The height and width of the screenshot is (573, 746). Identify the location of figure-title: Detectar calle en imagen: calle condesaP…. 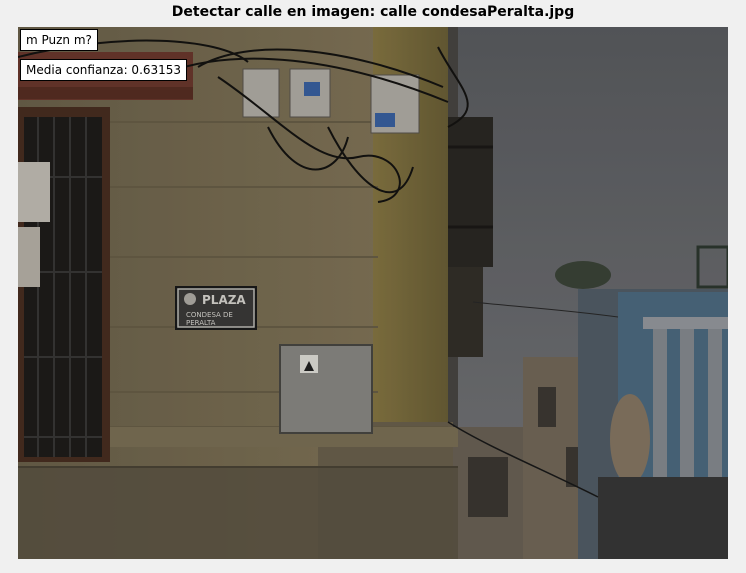
(373, 12).